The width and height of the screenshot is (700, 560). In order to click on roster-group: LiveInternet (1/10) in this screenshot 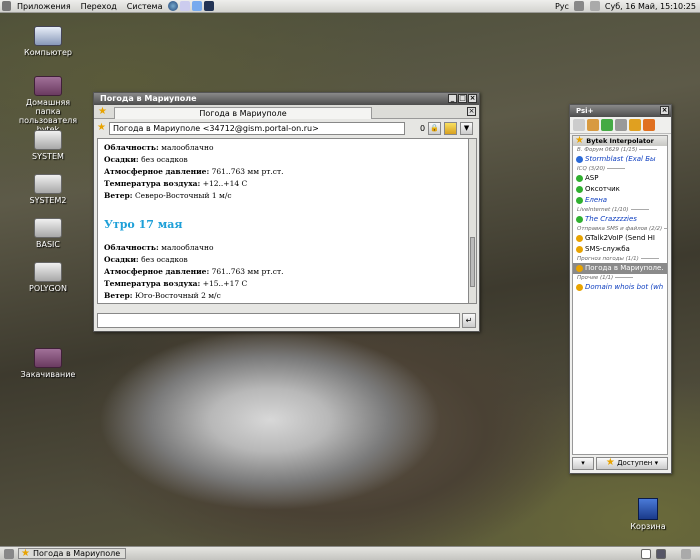, I will do `click(620, 210)`.